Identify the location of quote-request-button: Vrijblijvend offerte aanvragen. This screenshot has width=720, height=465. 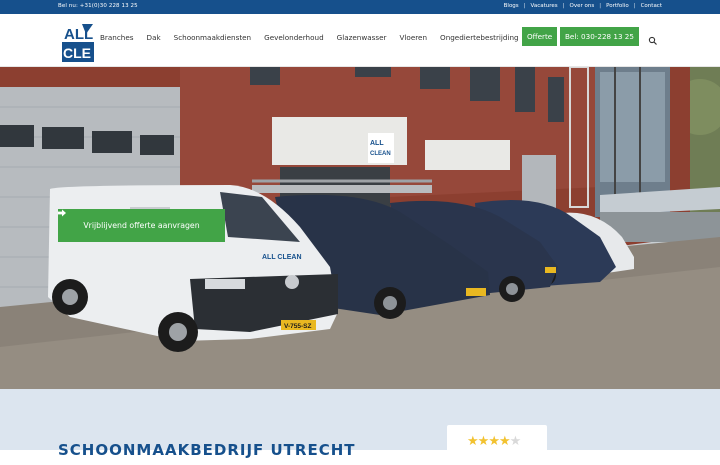
(141, 225).